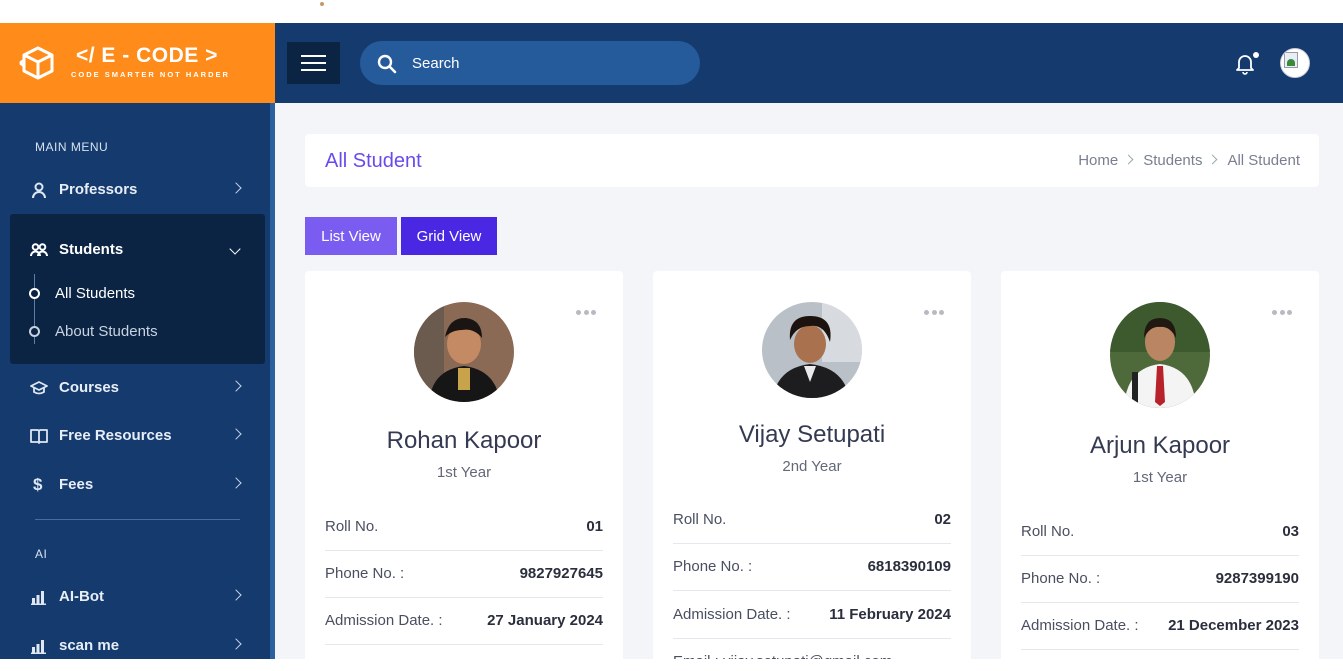  Describe the element at coordinates (1233, 625) in the screenshot. I see `admission-date: 21 December 2023` at that location.